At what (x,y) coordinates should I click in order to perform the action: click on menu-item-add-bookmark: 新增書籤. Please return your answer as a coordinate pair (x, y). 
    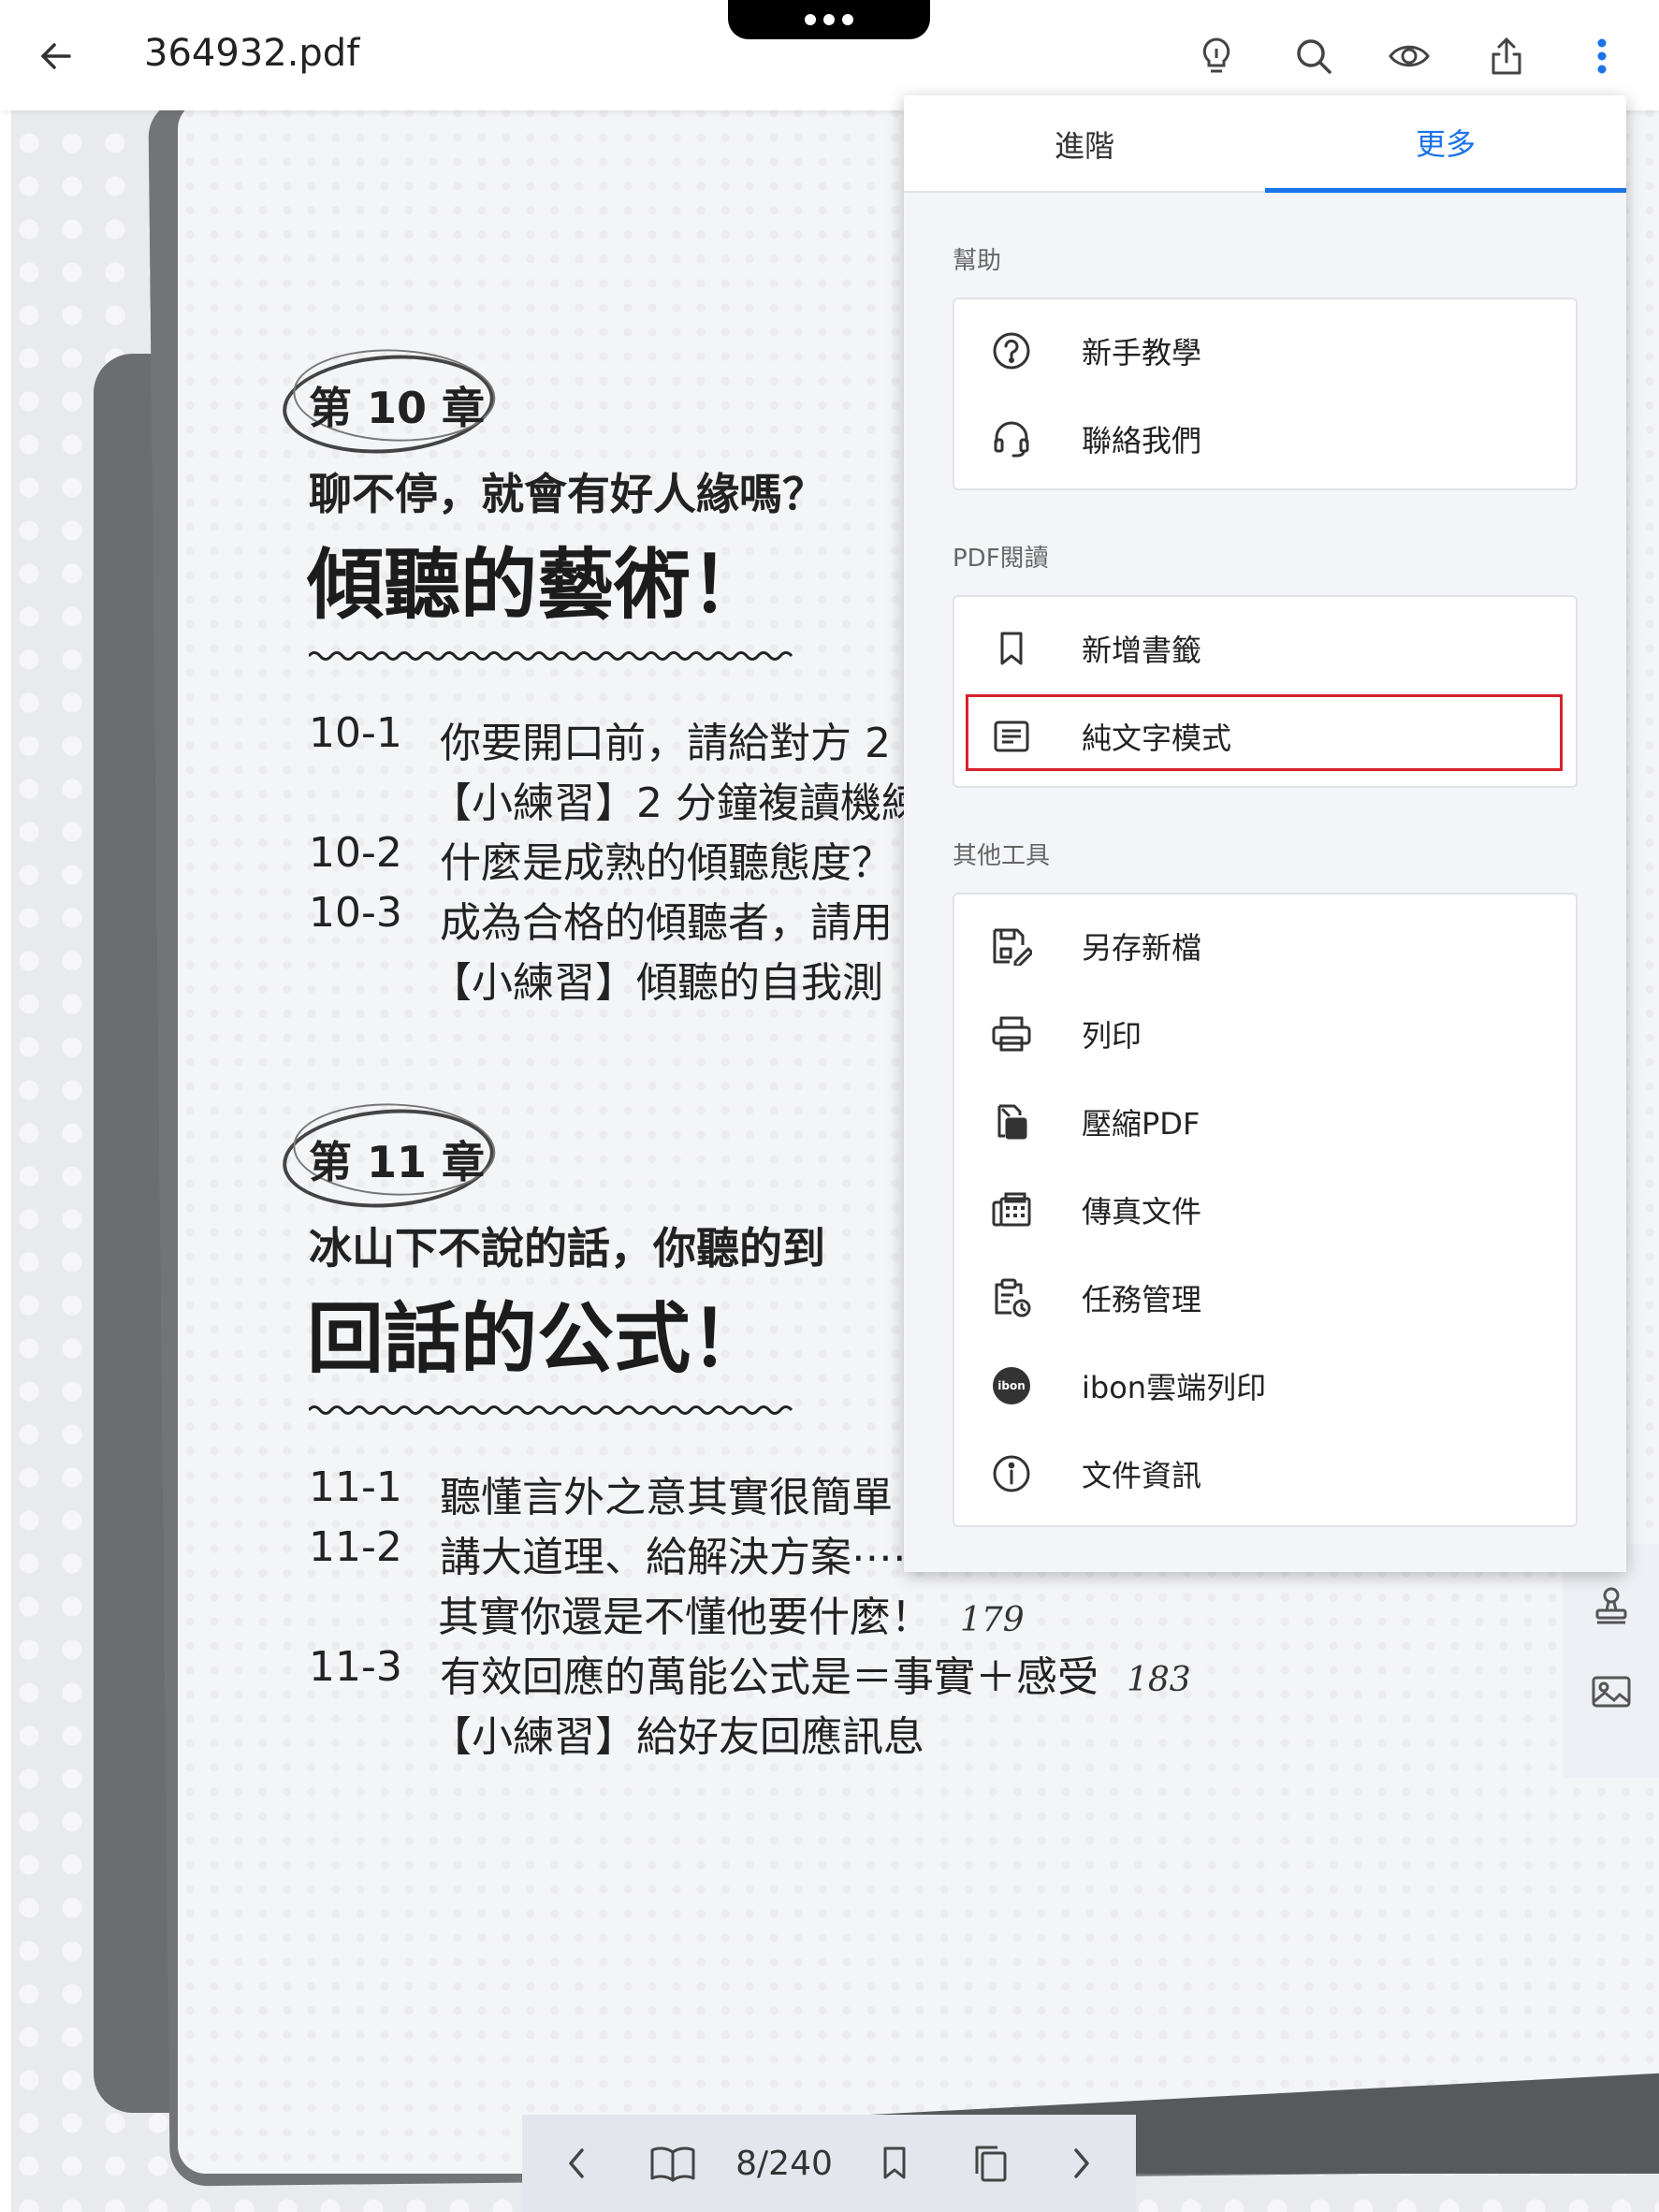
    Looking at the image, I should click on (1265, 648).